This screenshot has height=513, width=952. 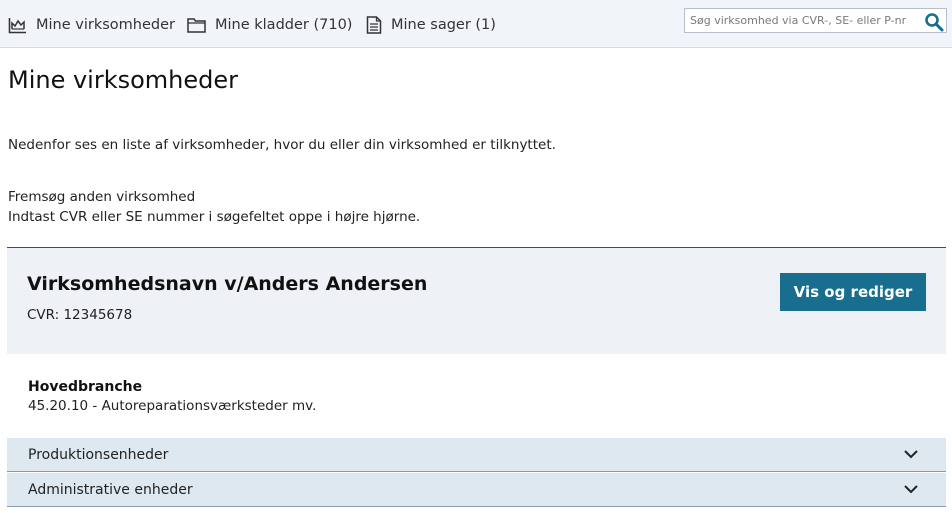 I want to click on nav-label: Mine sager (1), so click(x=443, y=25).